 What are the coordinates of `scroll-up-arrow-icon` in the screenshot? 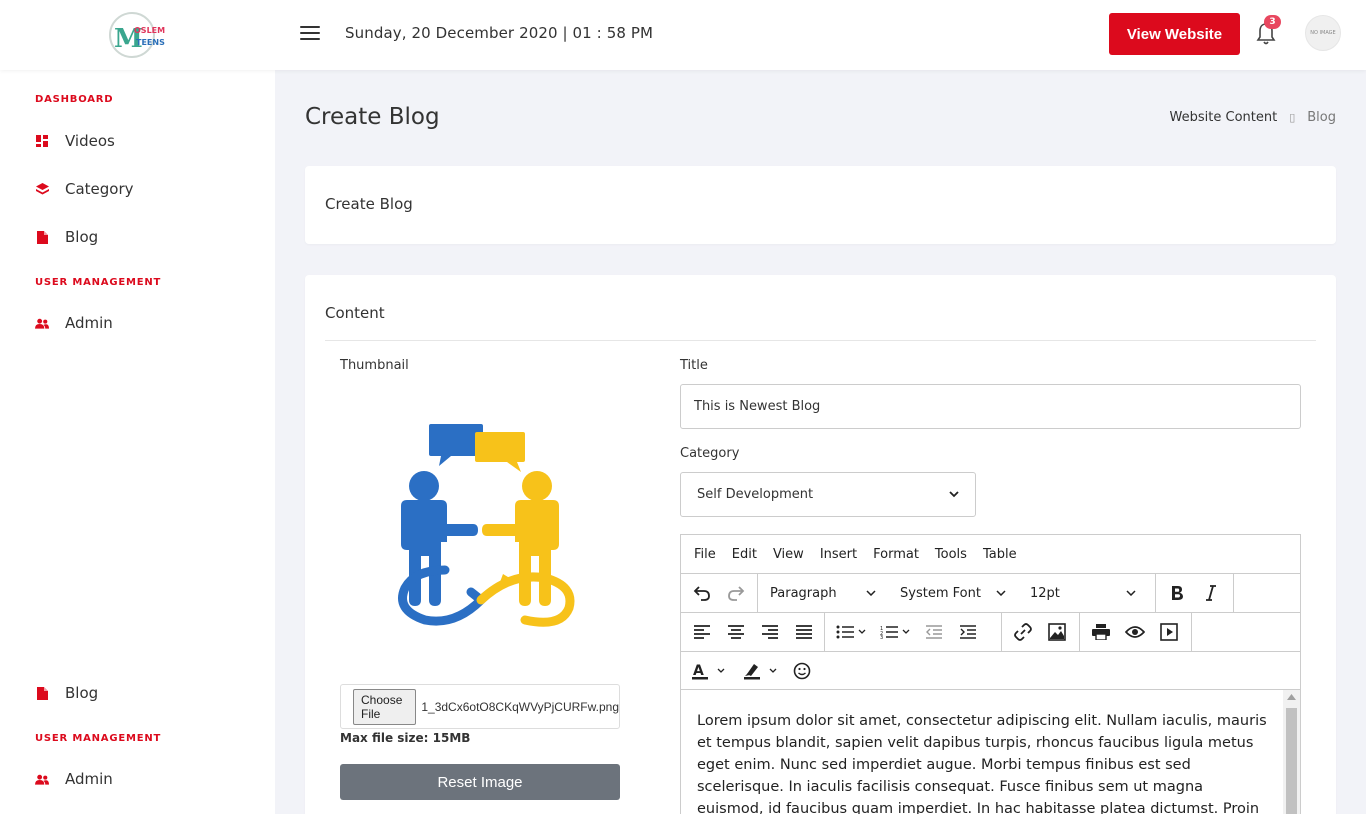 It's located at (1291, 697).